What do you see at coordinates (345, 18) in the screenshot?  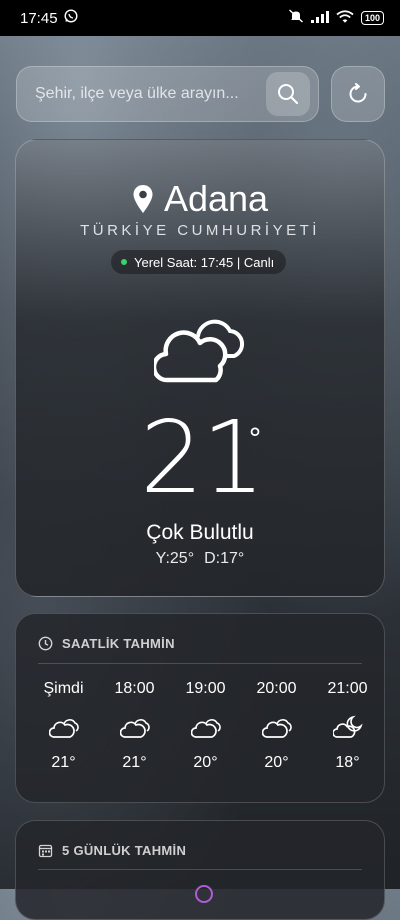 I see `wifi-icon` at bounding box center [345, 18].